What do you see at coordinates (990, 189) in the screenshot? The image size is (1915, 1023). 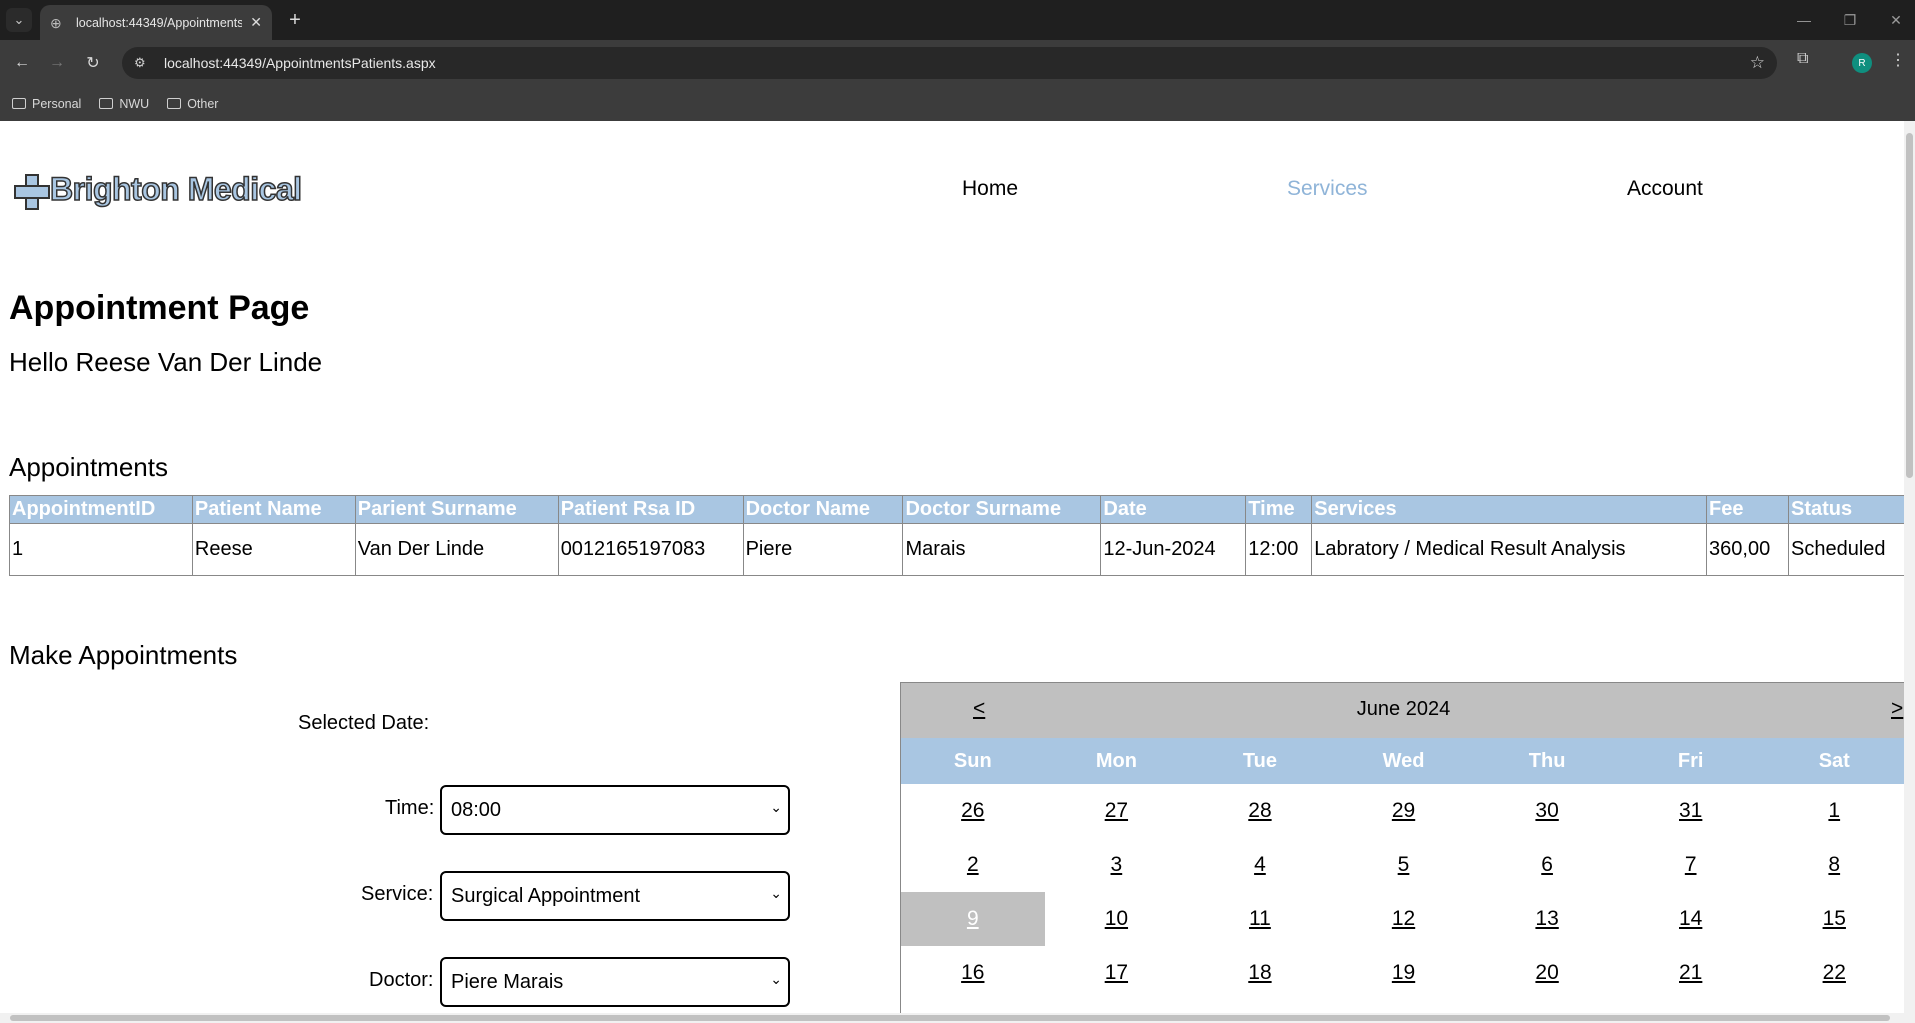 I see `nav-home: Home` at bounding box center [990, 189].